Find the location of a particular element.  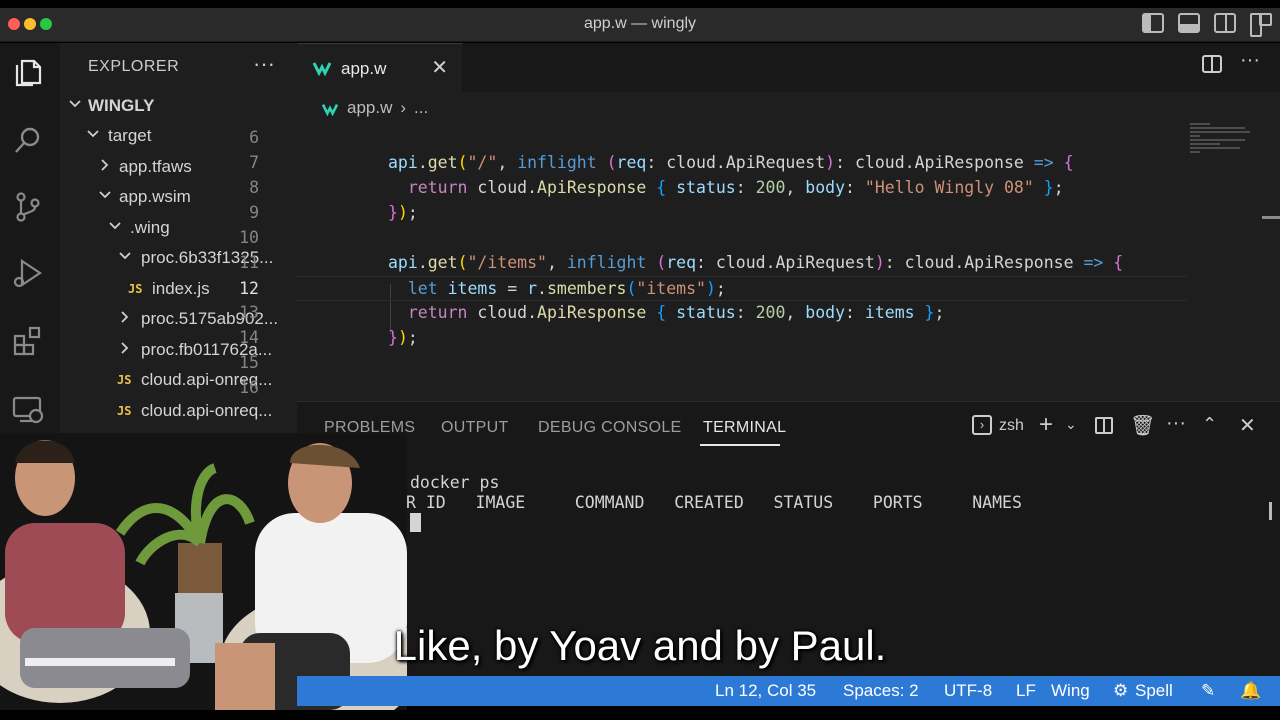

explorer-icon is located at coordinates (28, 73).